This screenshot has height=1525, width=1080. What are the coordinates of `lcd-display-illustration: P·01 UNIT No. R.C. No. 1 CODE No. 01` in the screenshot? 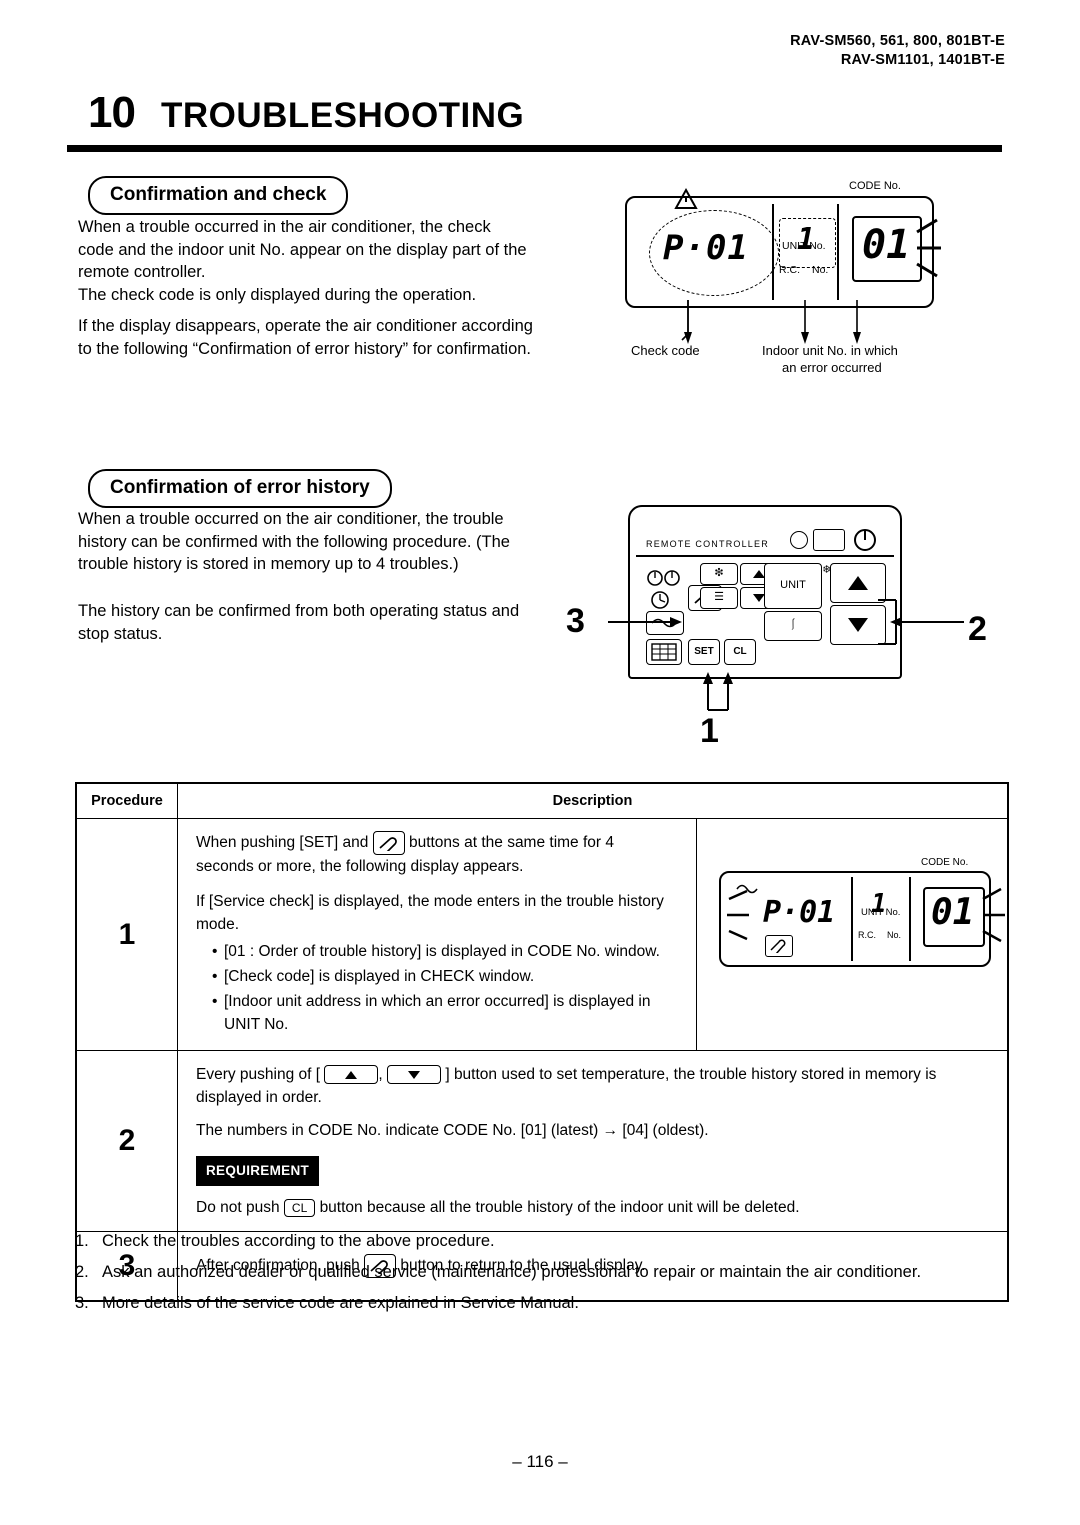 It's located at (783, 244).